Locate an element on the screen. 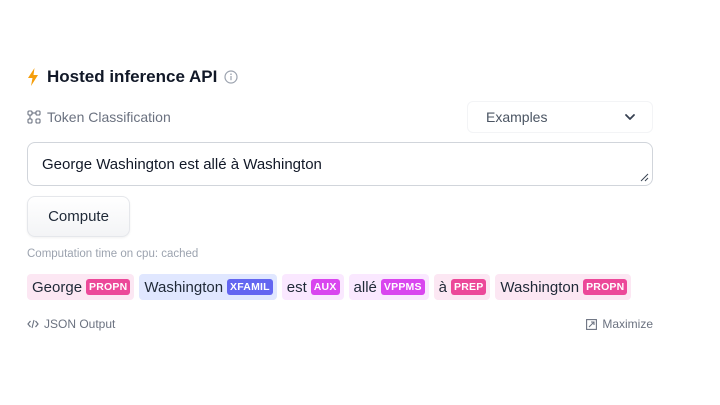 This screenshot has width=720, height=405. chevron-down-icon is located at coordinates (630, 117).